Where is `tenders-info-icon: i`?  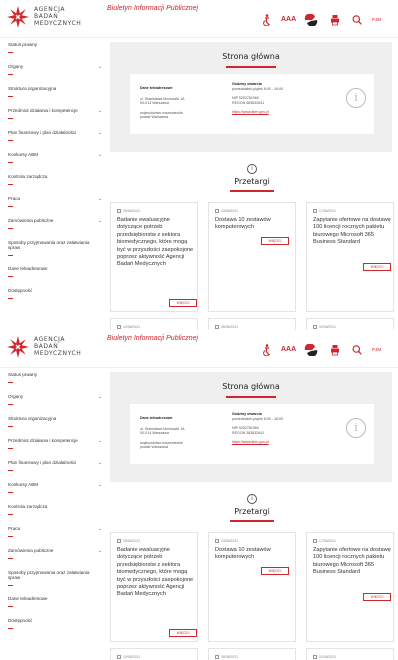 tenders-info-icon: i is located at coordinates (252, 499).